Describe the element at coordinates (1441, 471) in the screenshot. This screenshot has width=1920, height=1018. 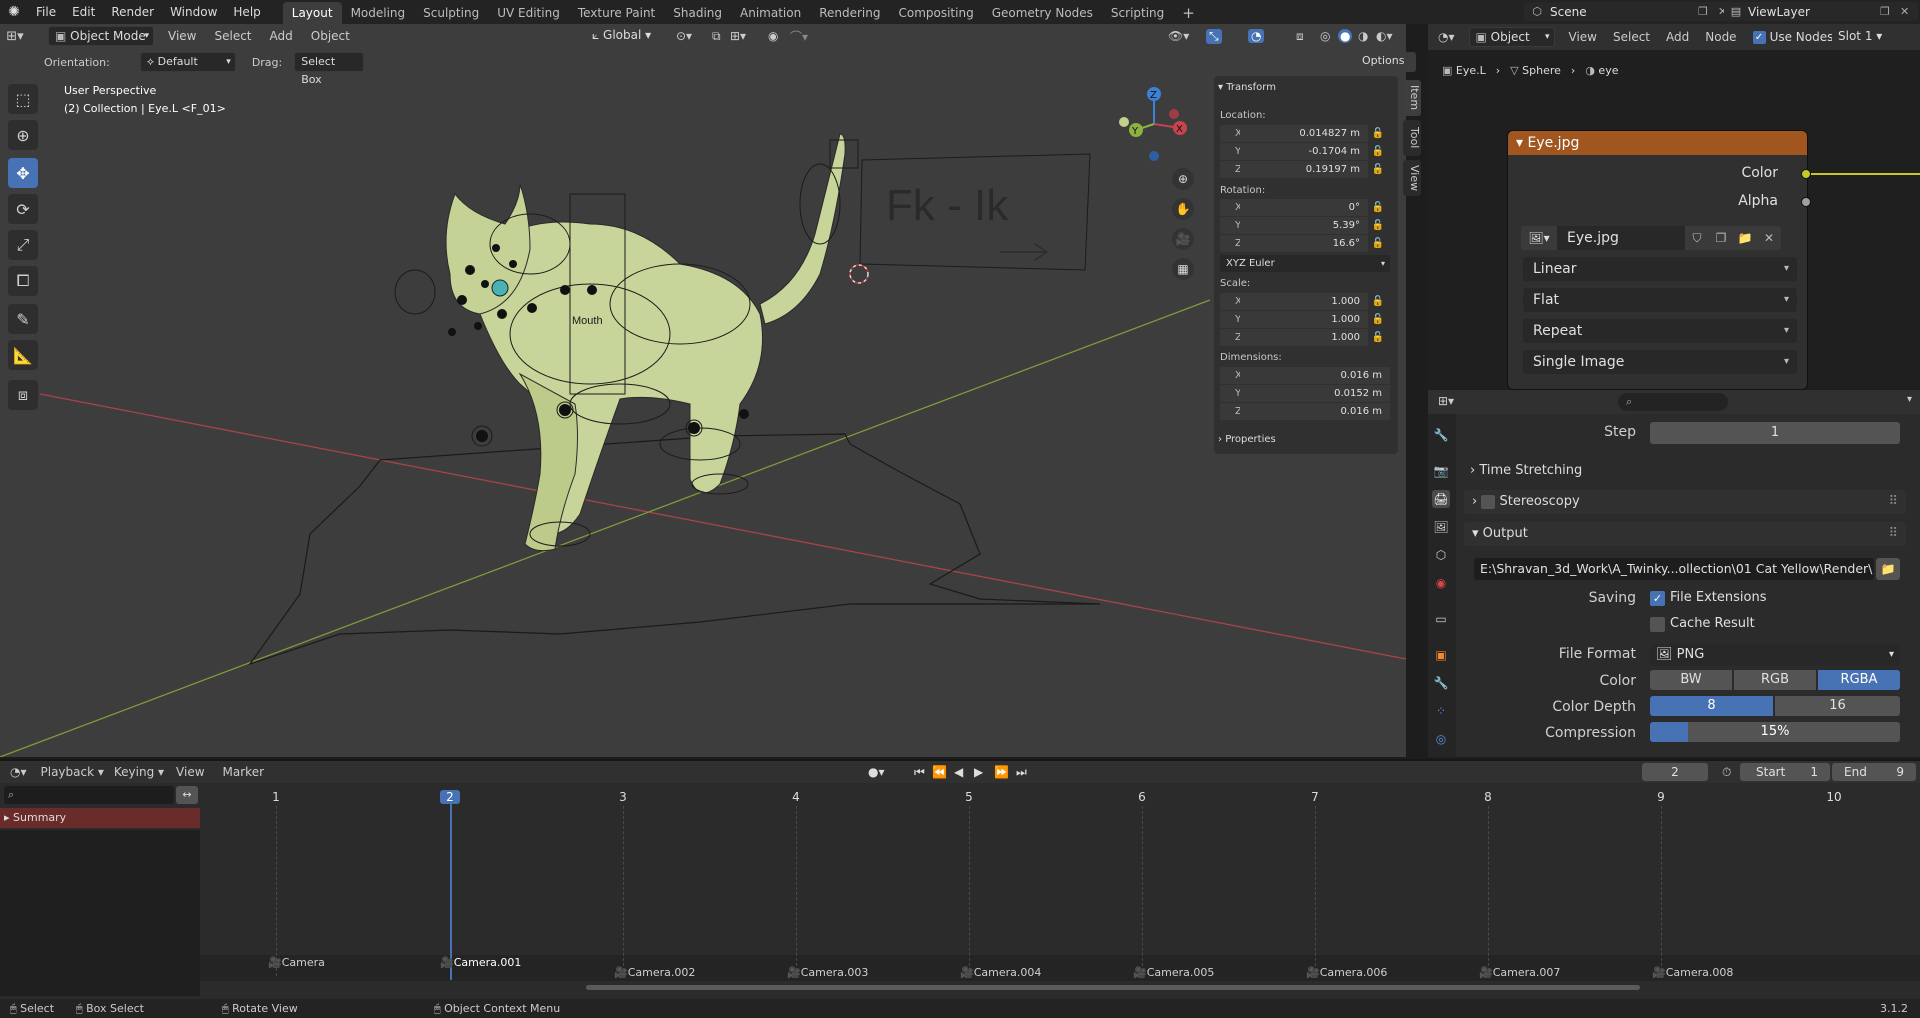
I see `render-tab-icon: 📷` at that location.